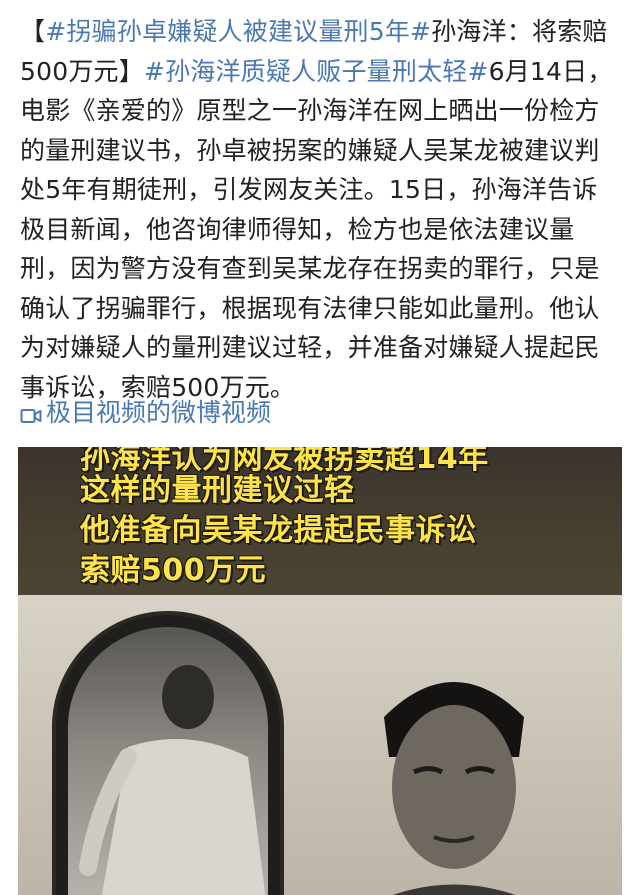 Image resolution: width=632 pixels, height=895 pixels. I want to click on hashtag-link: #孙海洋质疑人贩子量刑太轻#, so click(316, 71).